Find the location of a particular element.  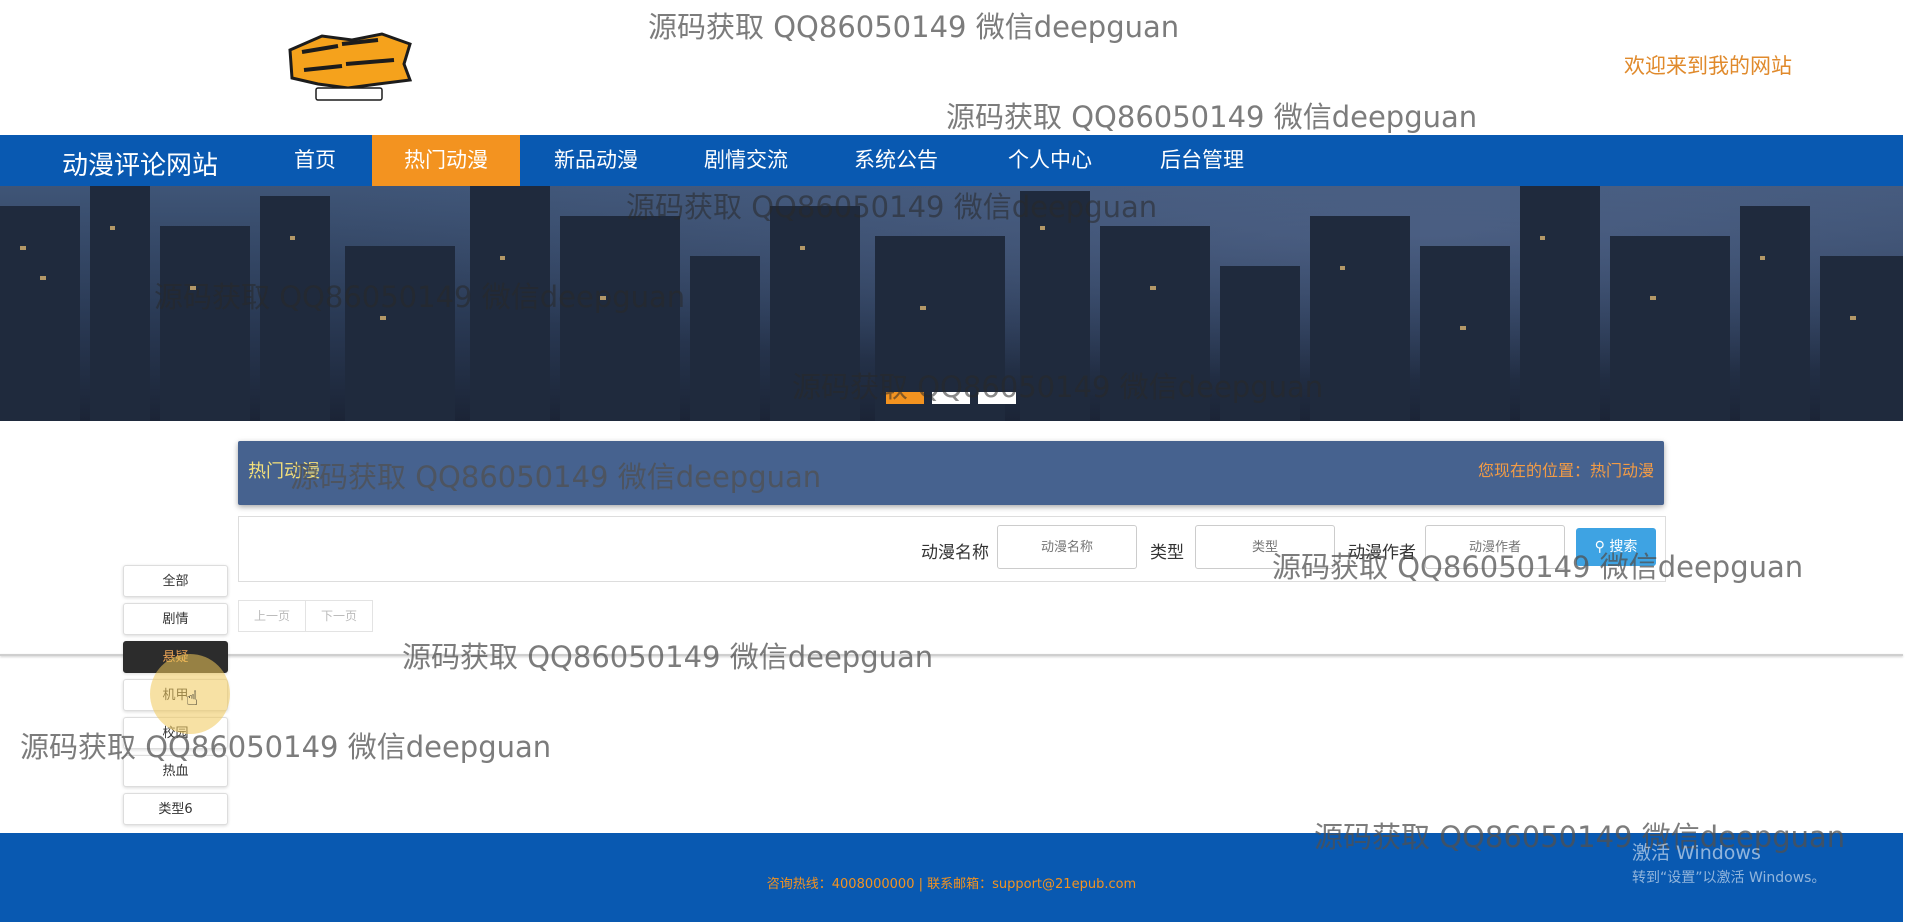

windows-activation-hint: 转到“设置”以激活 Windows。 is located at coordinates (1729, 878).